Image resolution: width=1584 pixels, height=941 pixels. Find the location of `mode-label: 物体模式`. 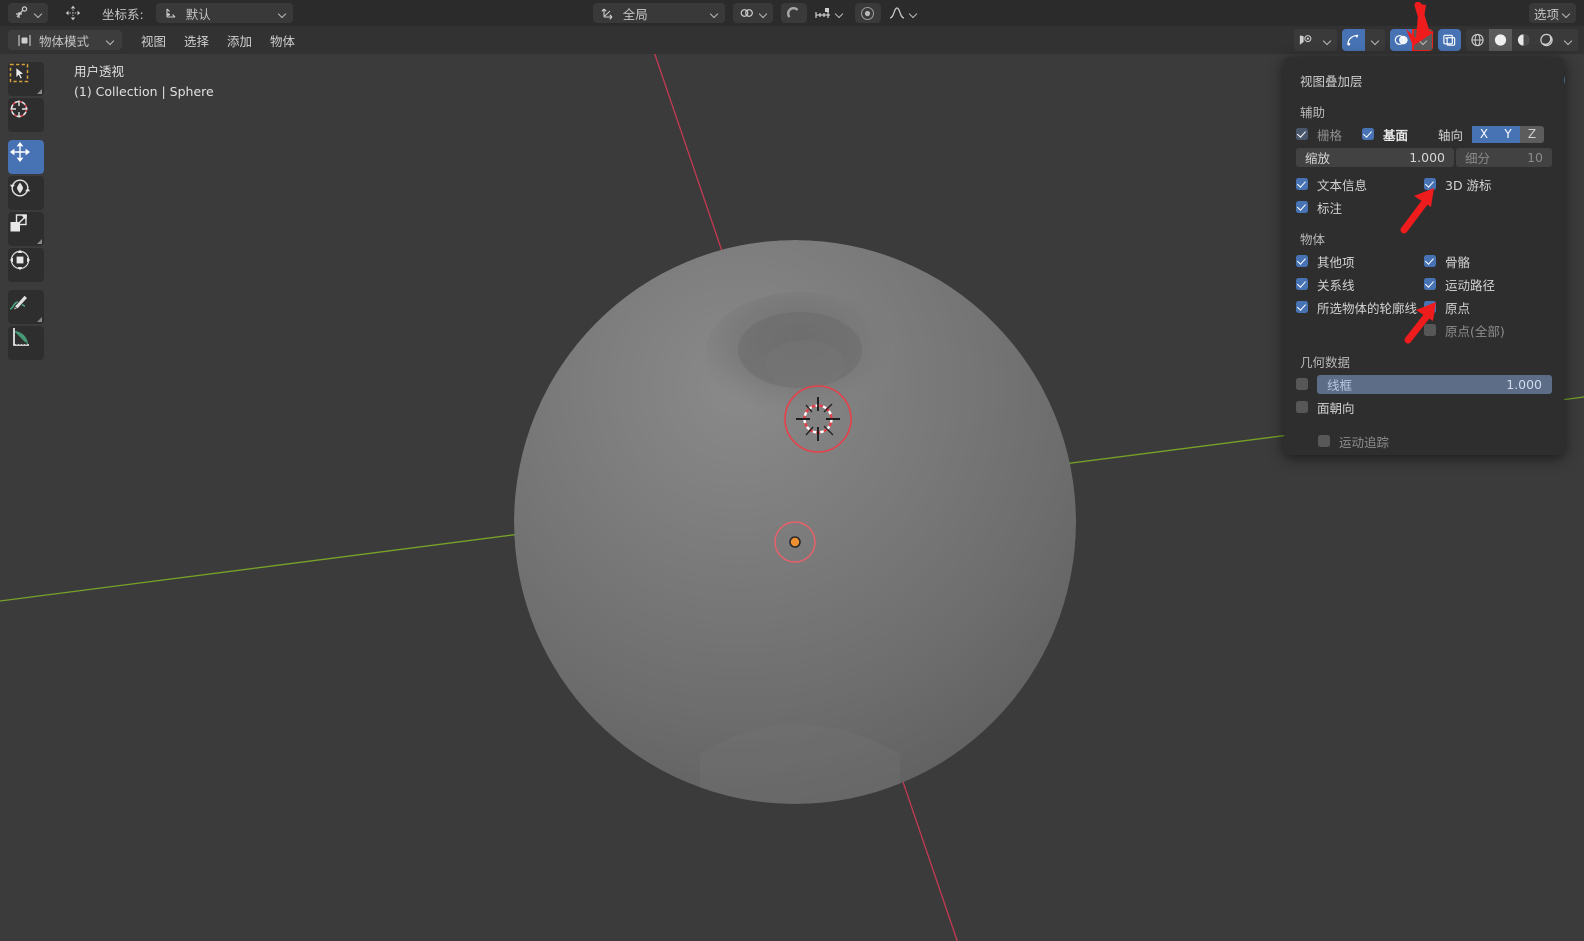

mode-label: 物体模式 is located at coordinates (64, 41).